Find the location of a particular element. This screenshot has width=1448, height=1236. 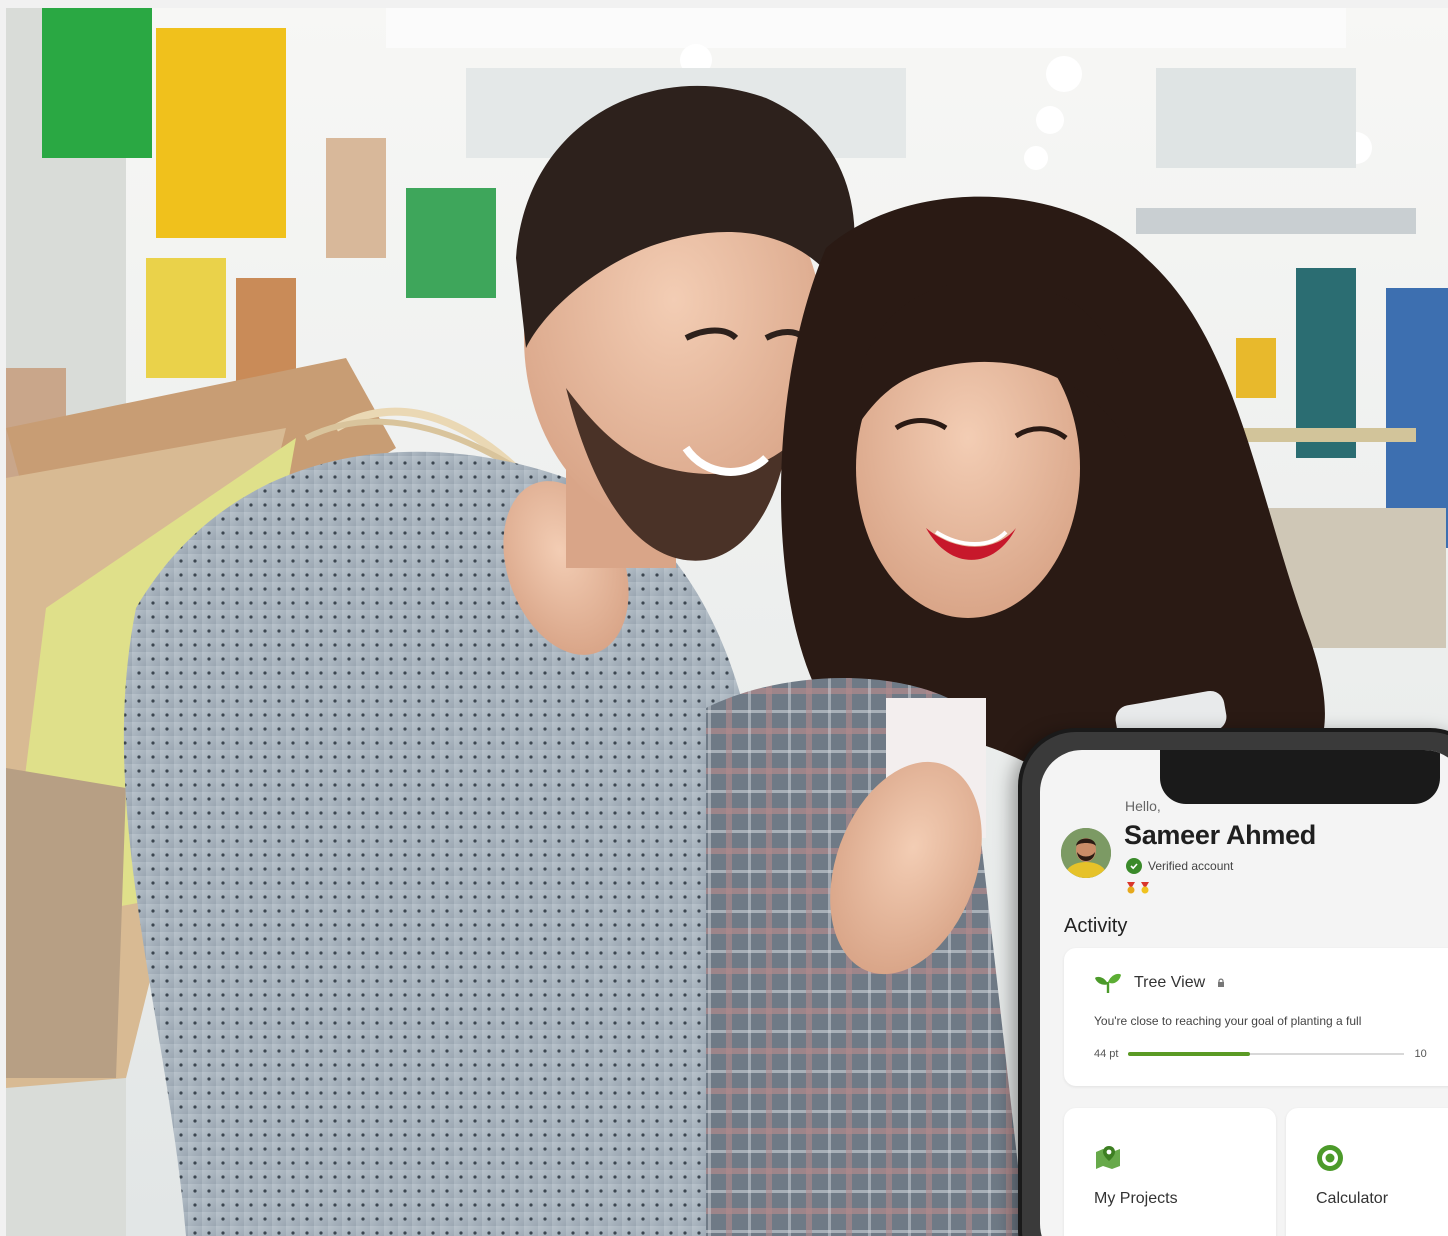

my-projects-tile: My Projects is located at coordinates (1170, 1172).